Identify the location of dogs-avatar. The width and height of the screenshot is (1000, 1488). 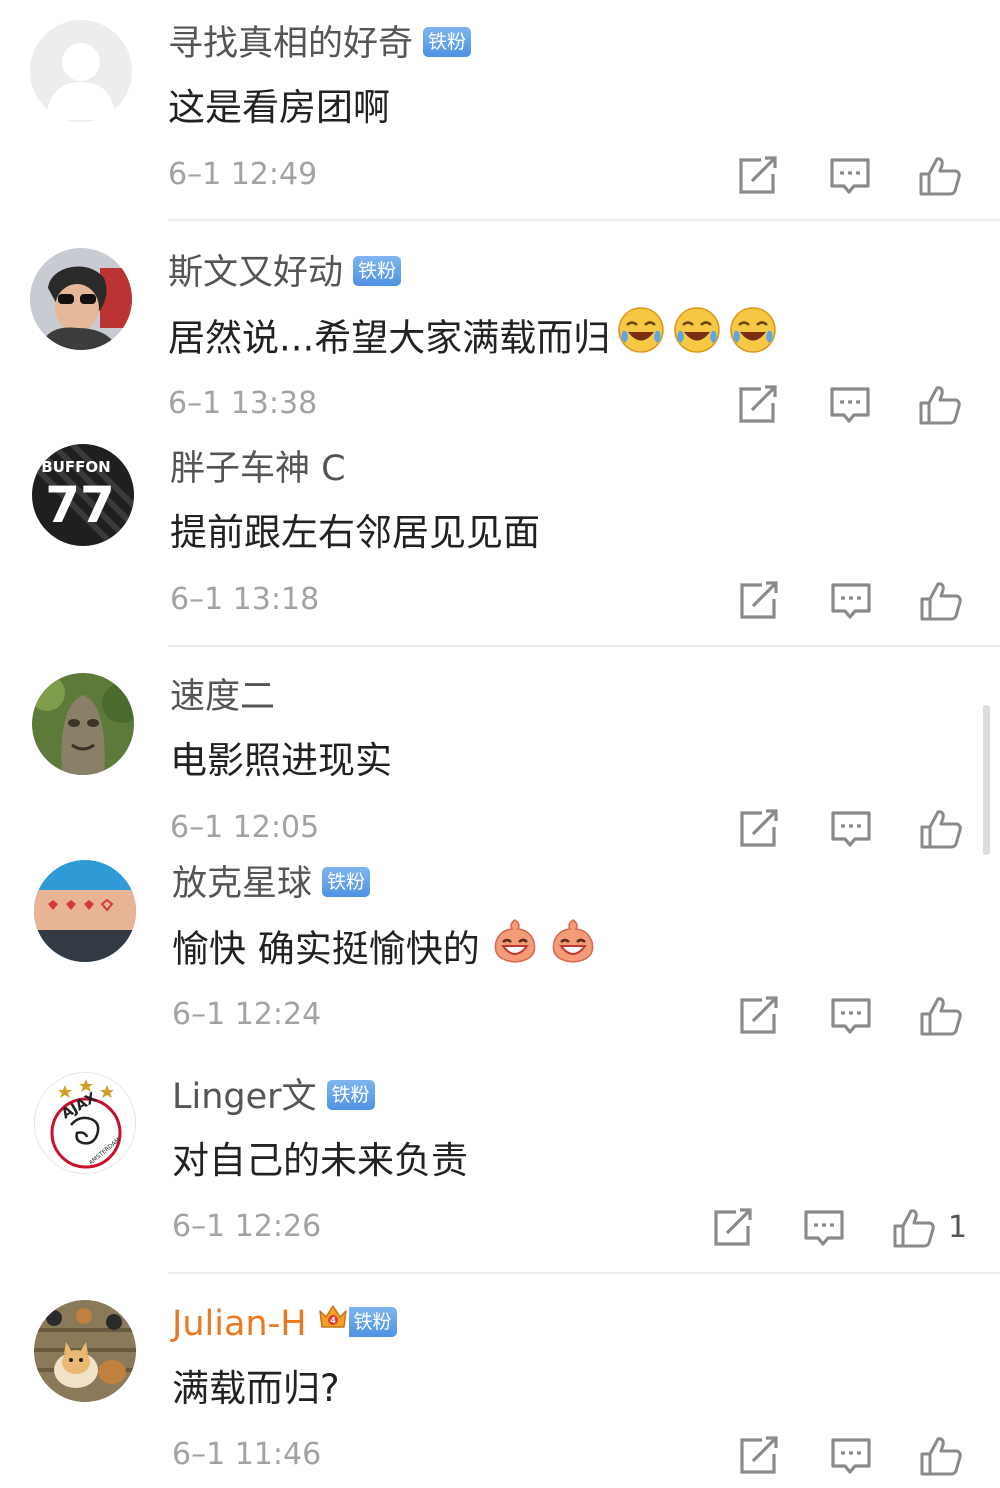
(85, 1351).